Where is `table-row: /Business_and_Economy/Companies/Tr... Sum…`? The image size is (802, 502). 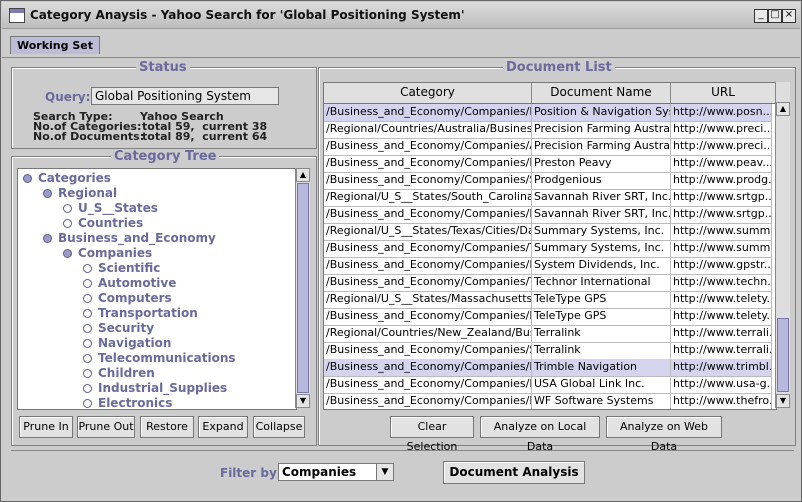 table-row: /Business_and_Economy/Companies/Tr... Sum… is located at coordinates (548, 249).